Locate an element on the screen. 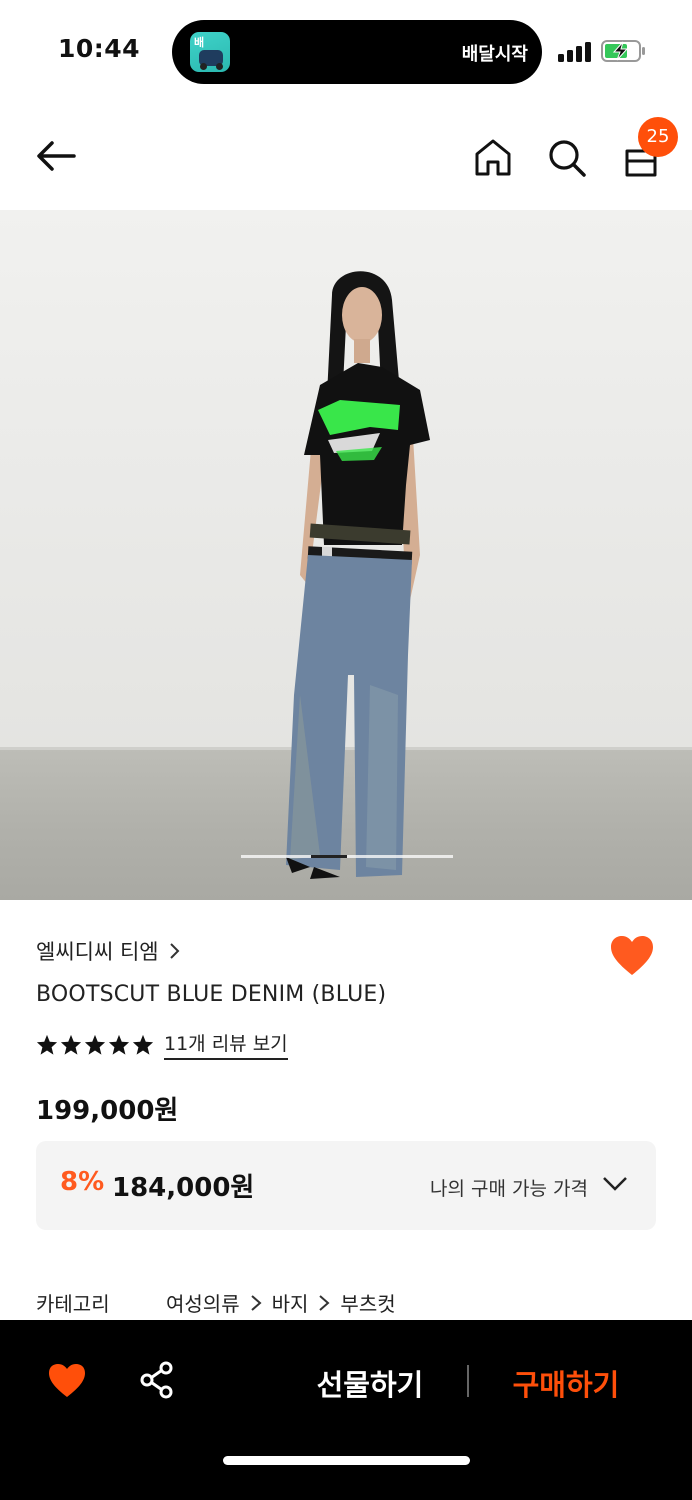 The height and width of the screenshot is (1500, 692). category-row: 카테고리 여성의류 바지 부츠컷 is located at coordinates (346, 1302).